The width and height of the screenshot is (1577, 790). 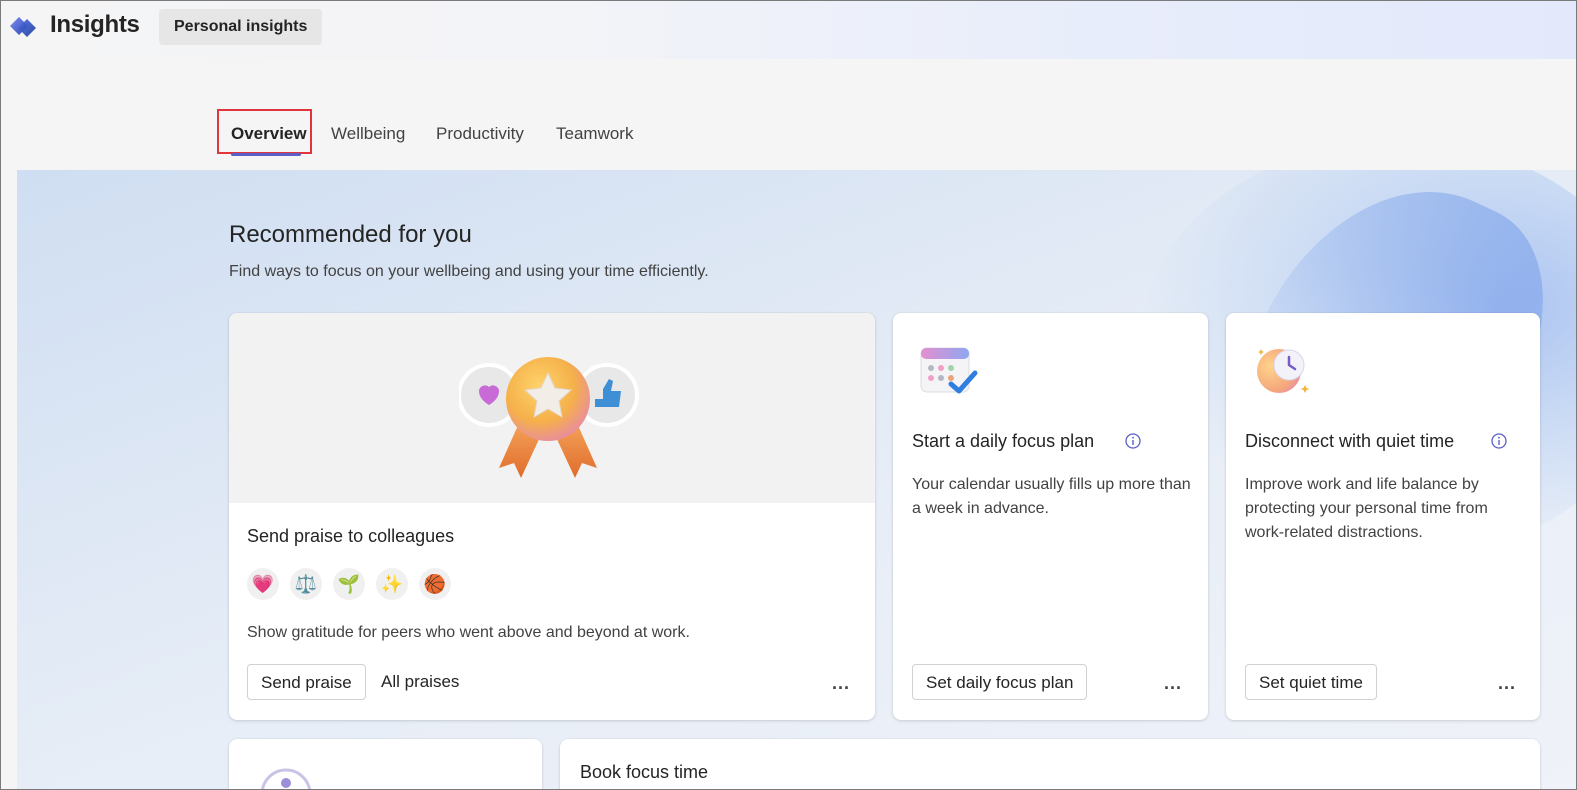 I want to click on tab-teamwork: Teamwork, so click(x=594, y=133).